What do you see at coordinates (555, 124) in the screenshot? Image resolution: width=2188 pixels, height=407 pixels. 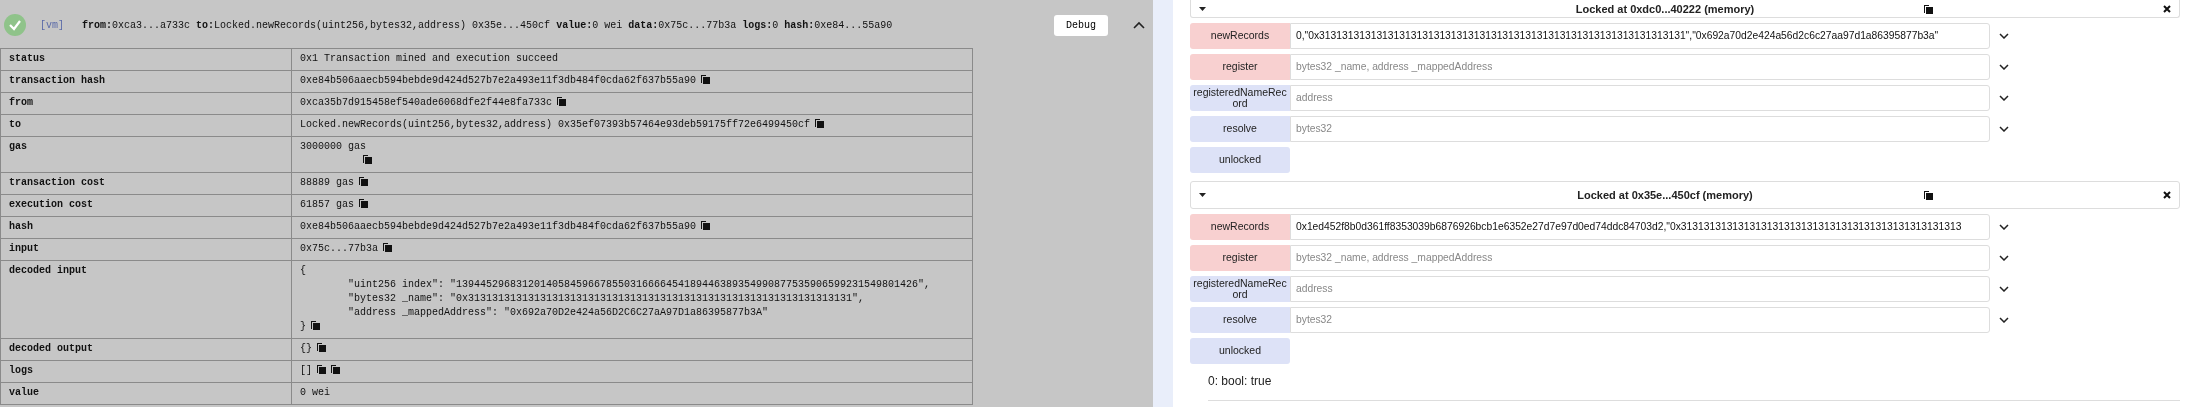 I see `field-value: Locked.newRecords(uint256,bytes32,address) 0x35ef07393b57464e93deb59175ff72e6499450cf` at bounding box center [555, 124].